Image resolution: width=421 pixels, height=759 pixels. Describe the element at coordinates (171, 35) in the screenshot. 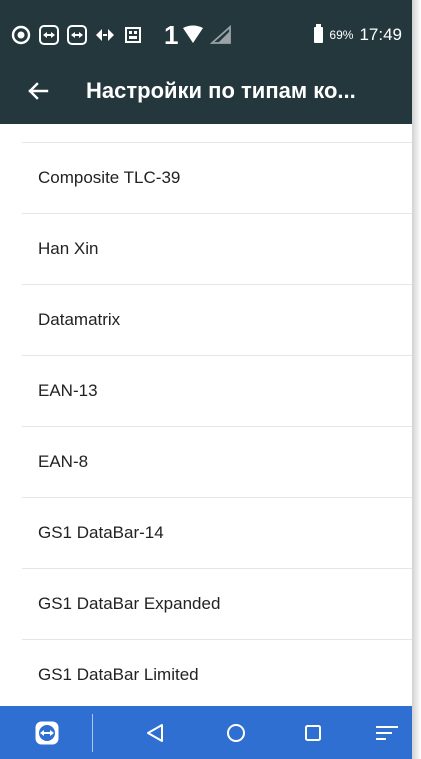

I see `sim-slot-label: 1` at that location.